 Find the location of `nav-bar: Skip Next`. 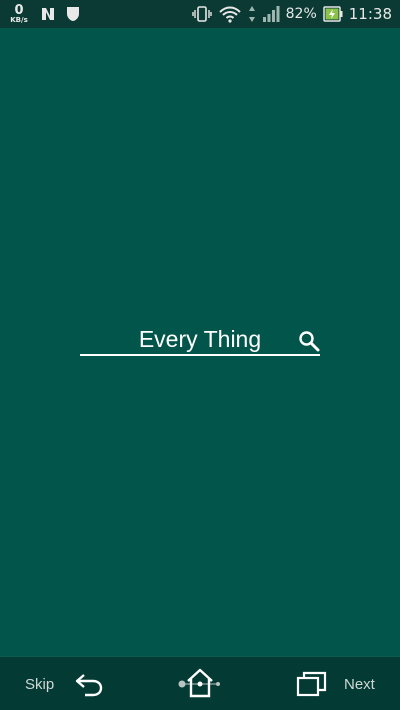

nav-bar: Skip Next is located at coordinates (200, 683).